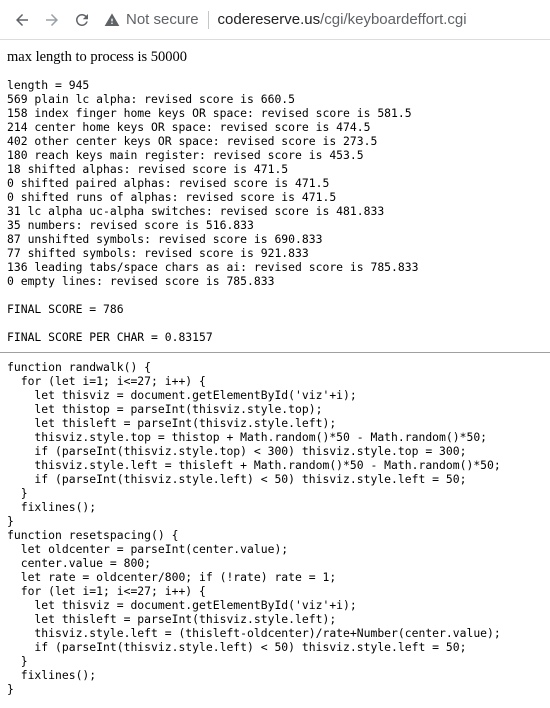  I want to click on forward-arrow-icon, so click(52, 19).